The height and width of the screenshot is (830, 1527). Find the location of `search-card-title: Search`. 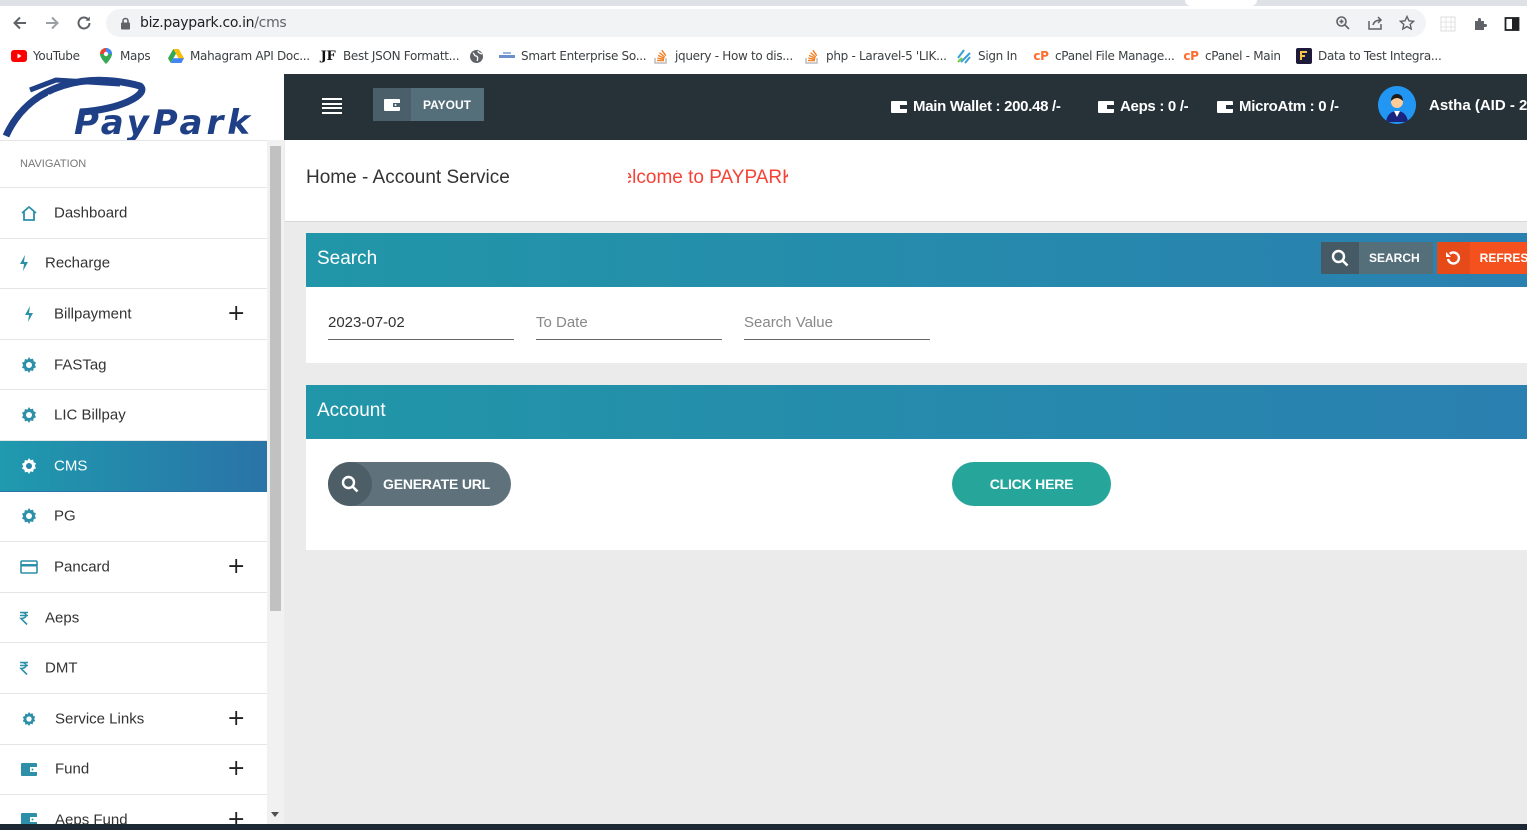

search-card-title: Search is located at coordinates (347, 258).